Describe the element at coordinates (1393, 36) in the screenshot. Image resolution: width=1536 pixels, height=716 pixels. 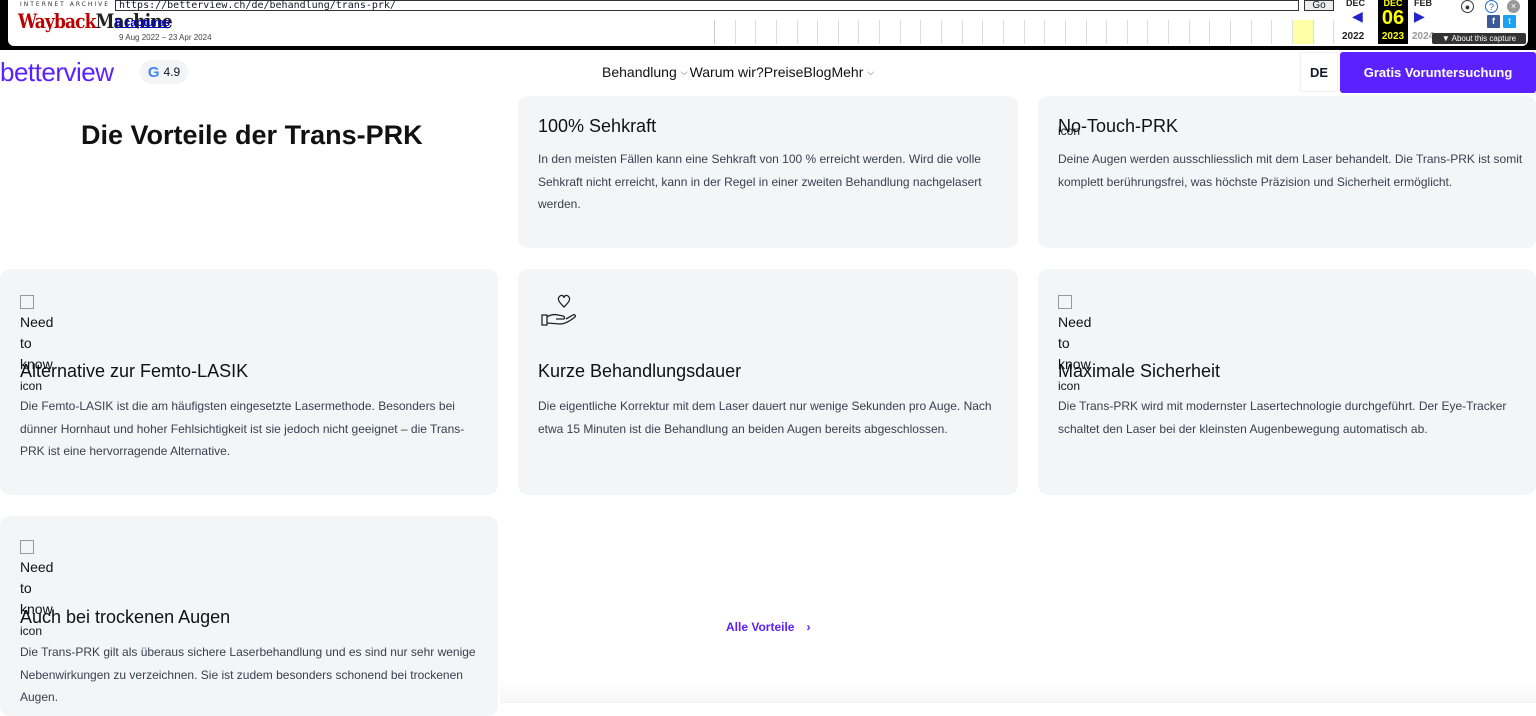
I see `wayback-current-year: 2023` at that location.